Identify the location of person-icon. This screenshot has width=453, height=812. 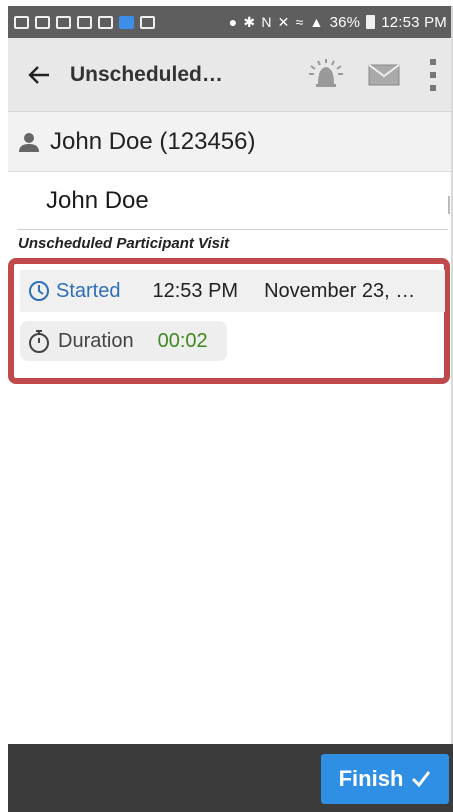
(29, 142).